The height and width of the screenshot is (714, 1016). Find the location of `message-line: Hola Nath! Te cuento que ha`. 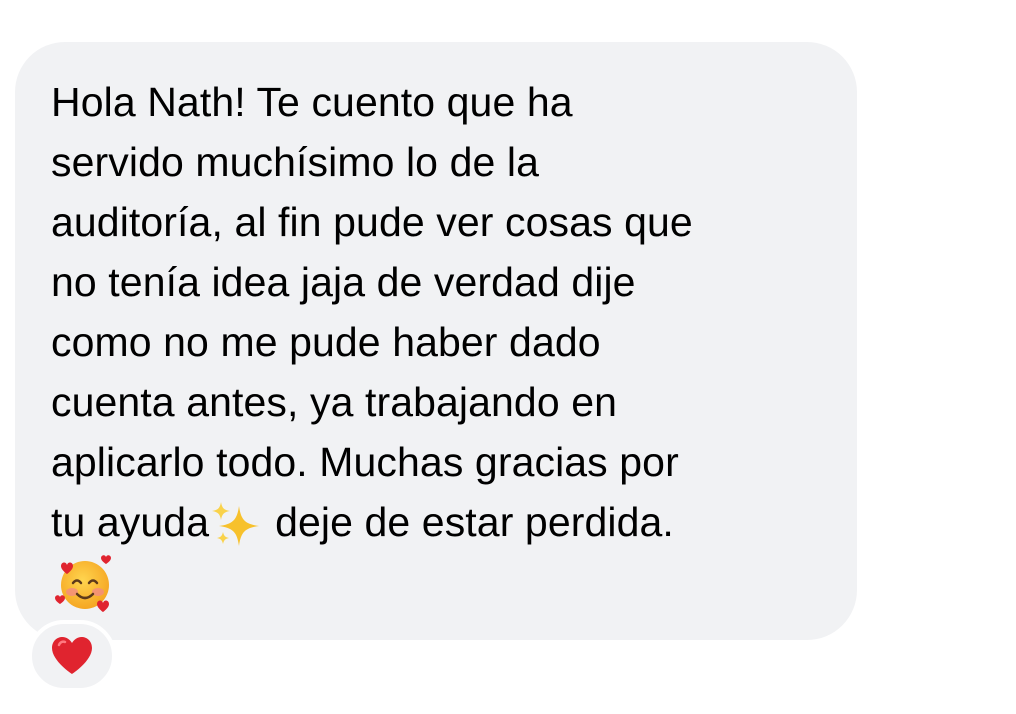

message-line: Hola Nath! Te cuento que ha is located at coordinates (312, 102).